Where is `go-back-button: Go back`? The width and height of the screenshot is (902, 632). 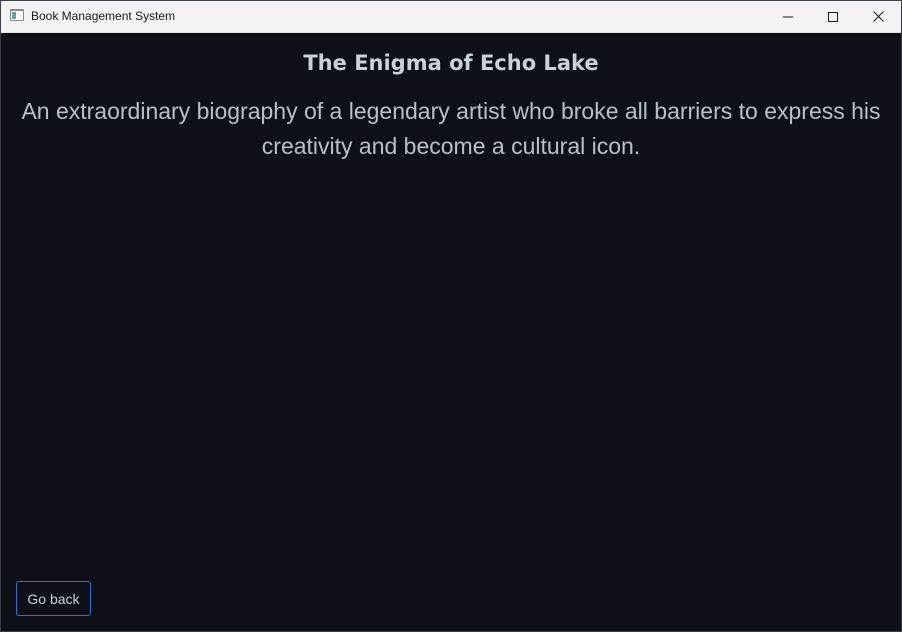 go-back-button: Go back is located at coordinates (53, 598).